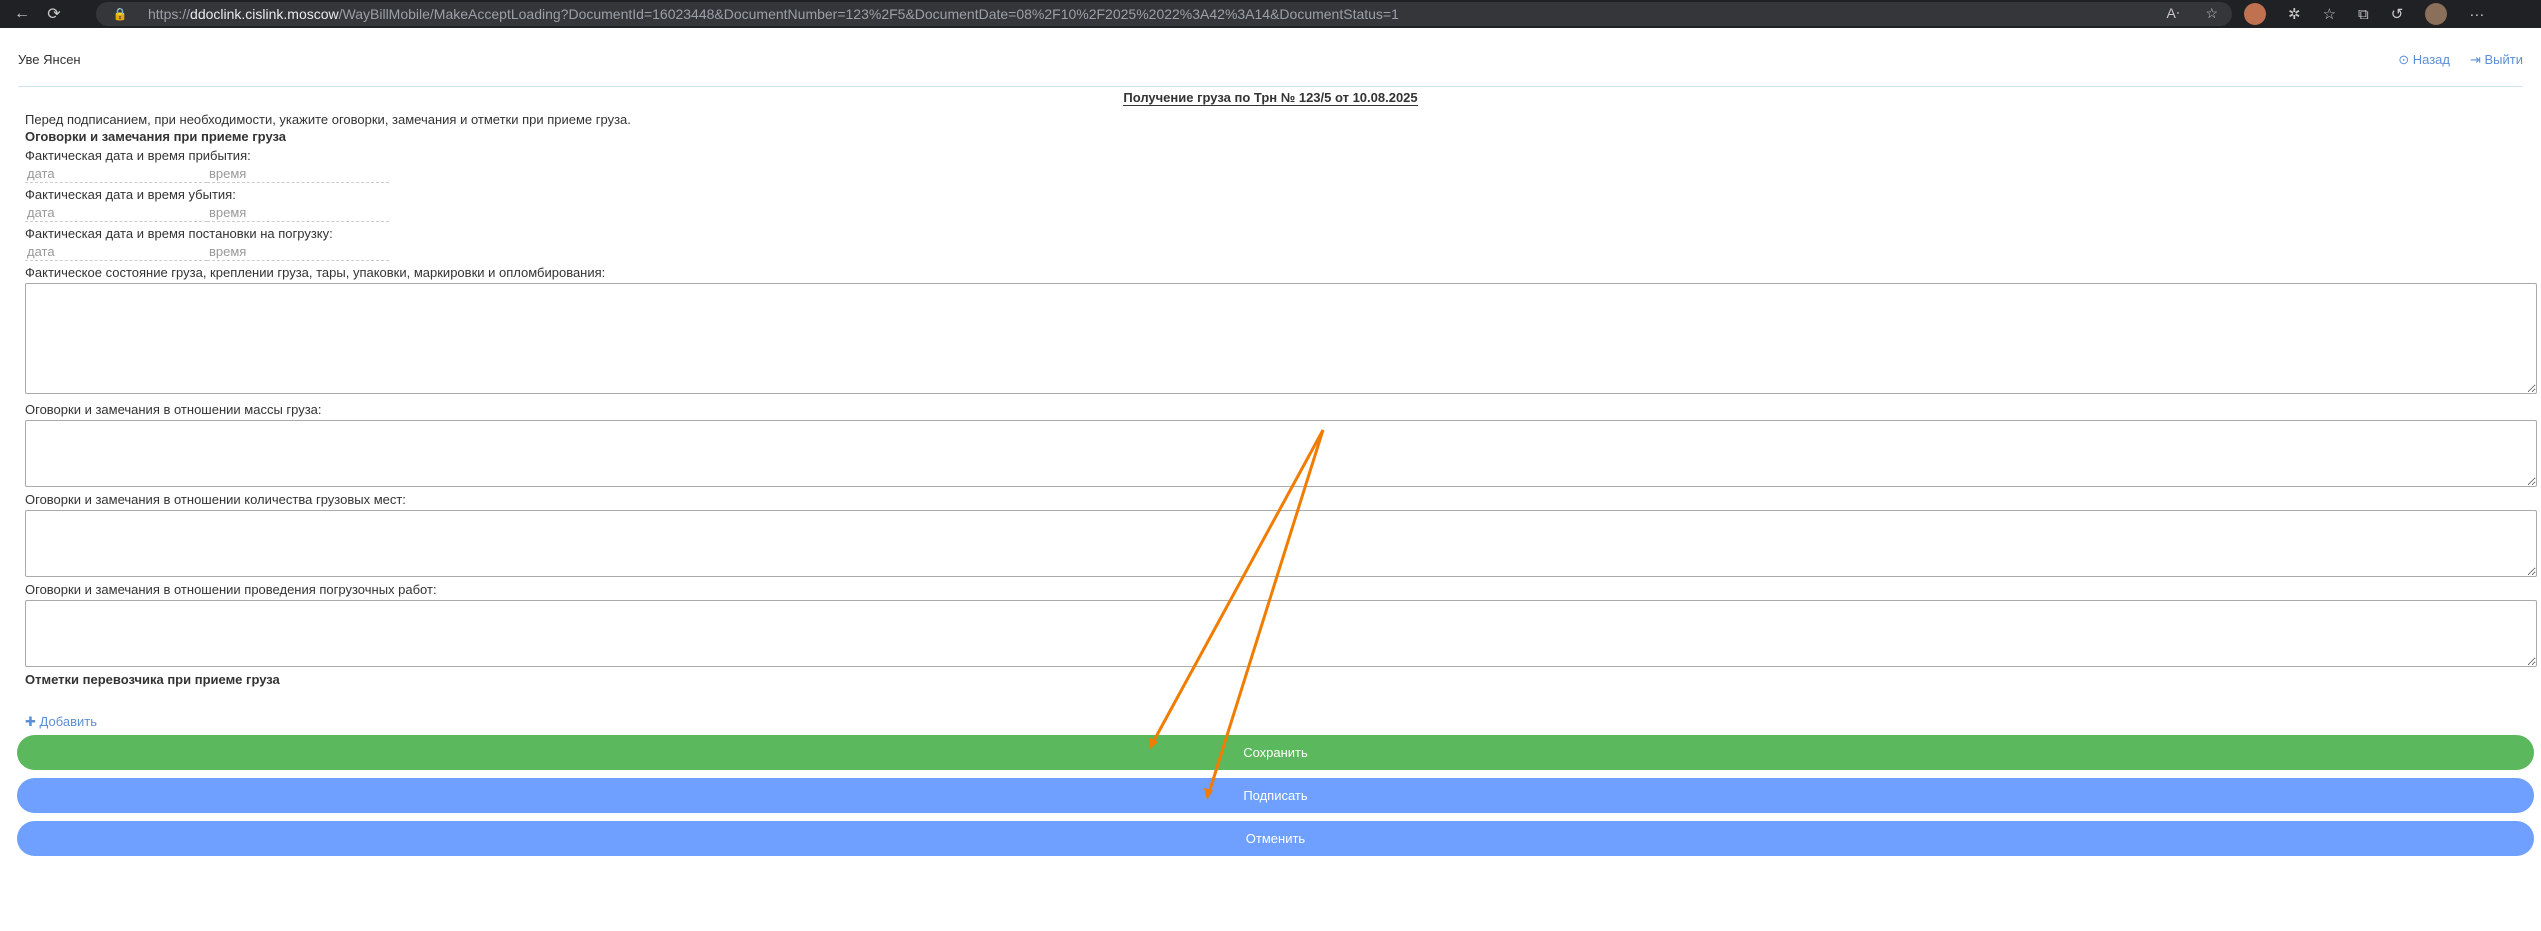  I want to click on page-header: Уве Янсен ⊙ Назад ⇥ Выйти, so click(1270, 68).